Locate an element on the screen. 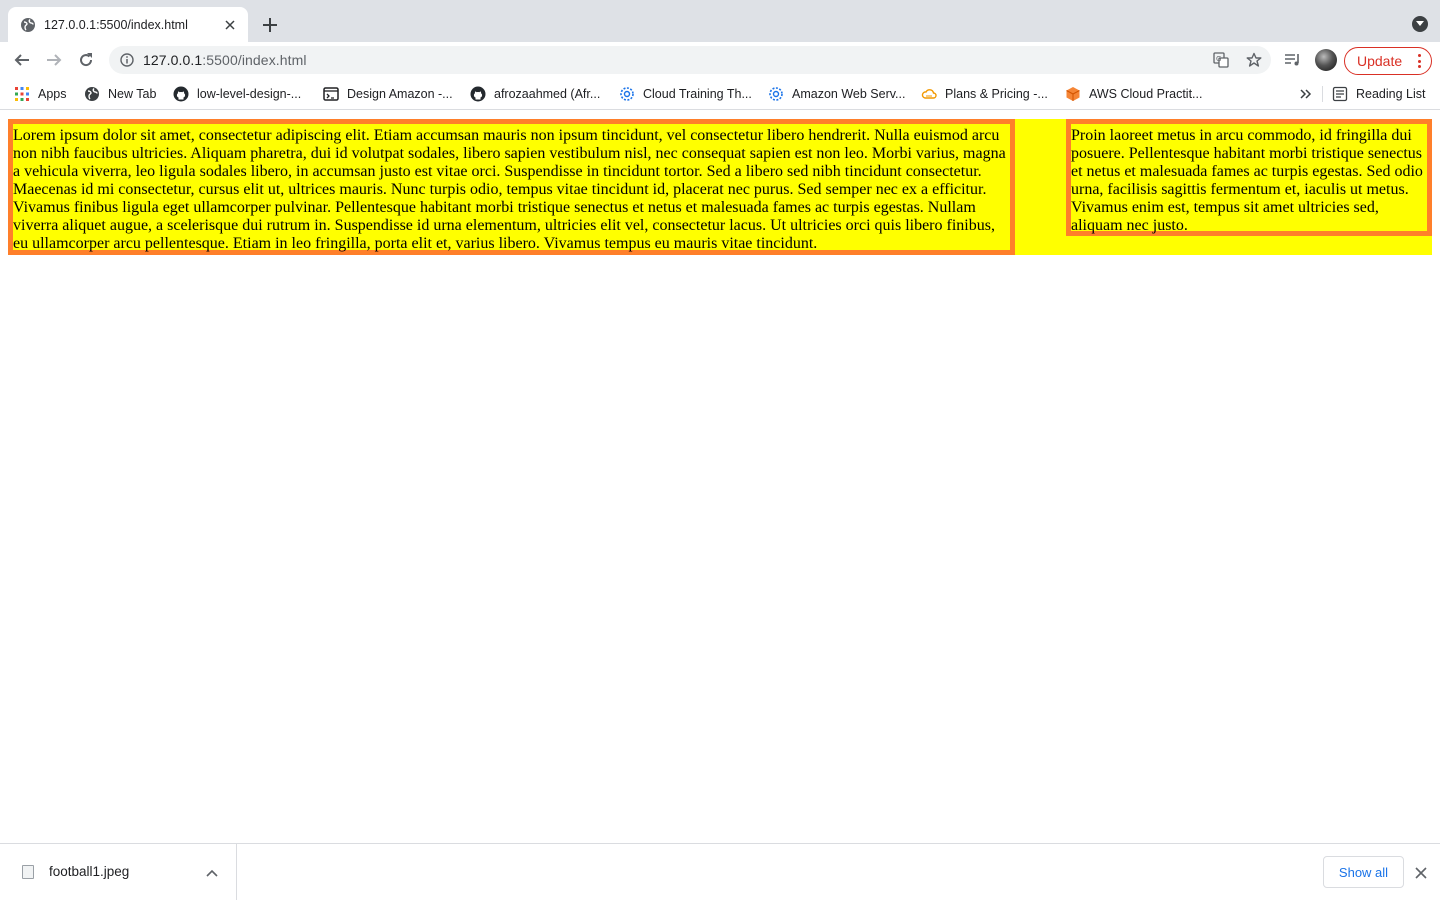 This screenshot has width=1440, height=900. apps-grid-icon is located at coordinates (22, 94).